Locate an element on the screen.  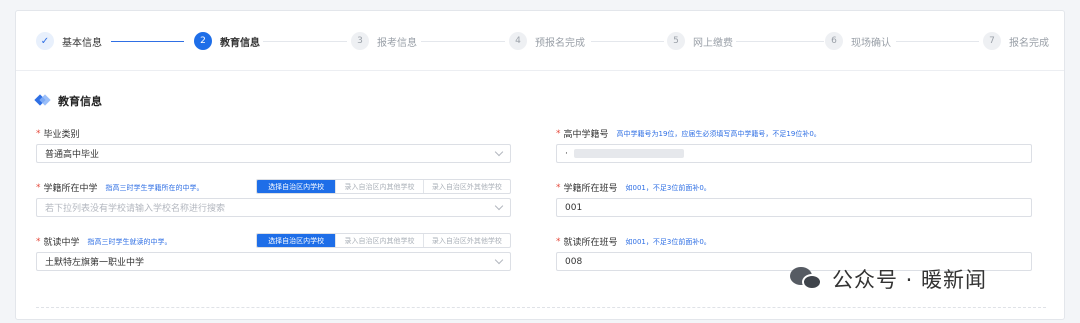
step-label: 基本信息 is located at coordinates (82, 43).